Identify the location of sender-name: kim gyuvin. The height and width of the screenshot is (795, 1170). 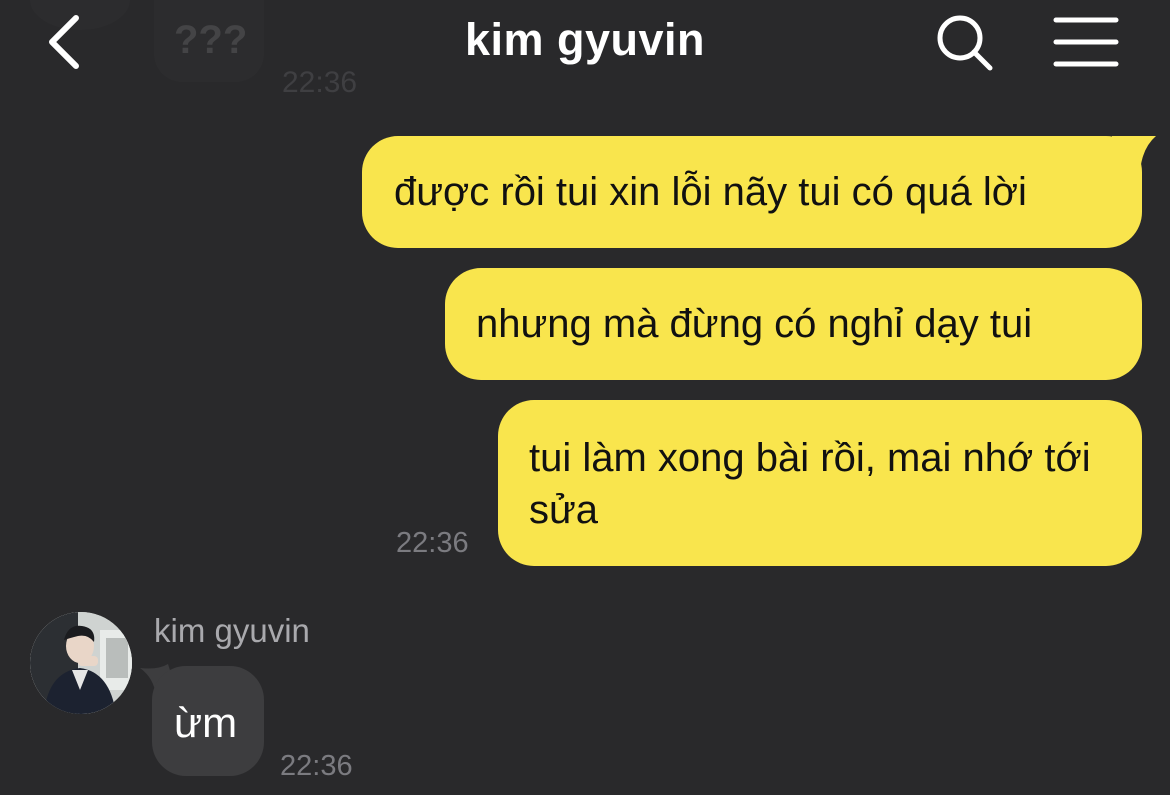
(232, 630).